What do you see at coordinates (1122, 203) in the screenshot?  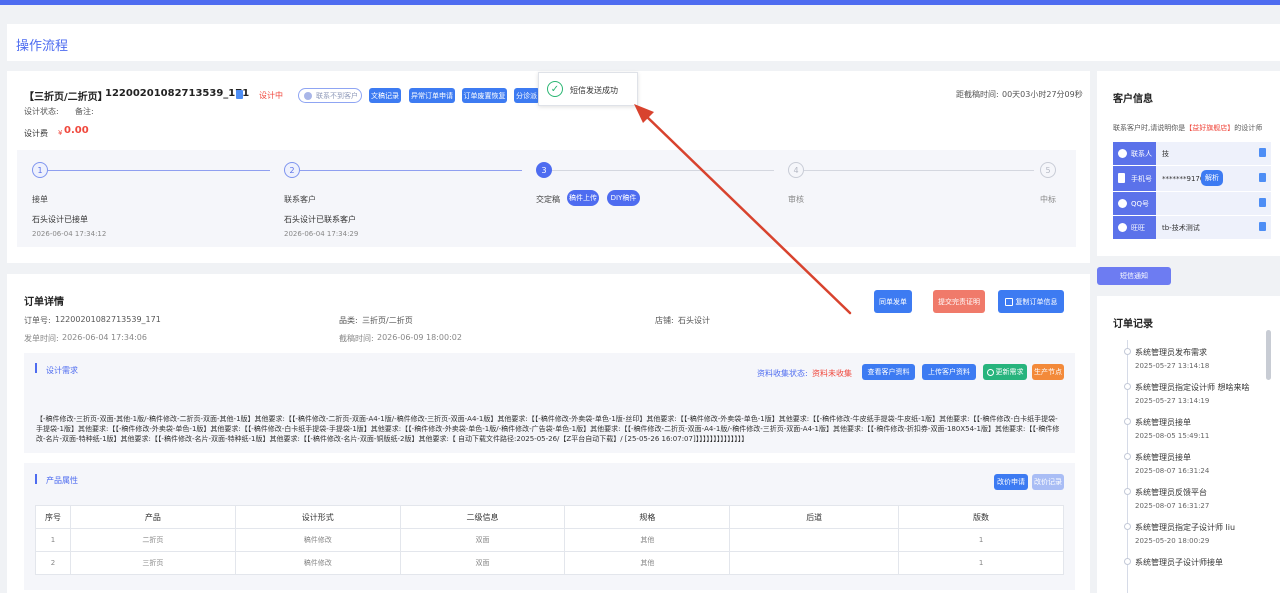 I see `qq-icon` at bounding box center [1122, 203].